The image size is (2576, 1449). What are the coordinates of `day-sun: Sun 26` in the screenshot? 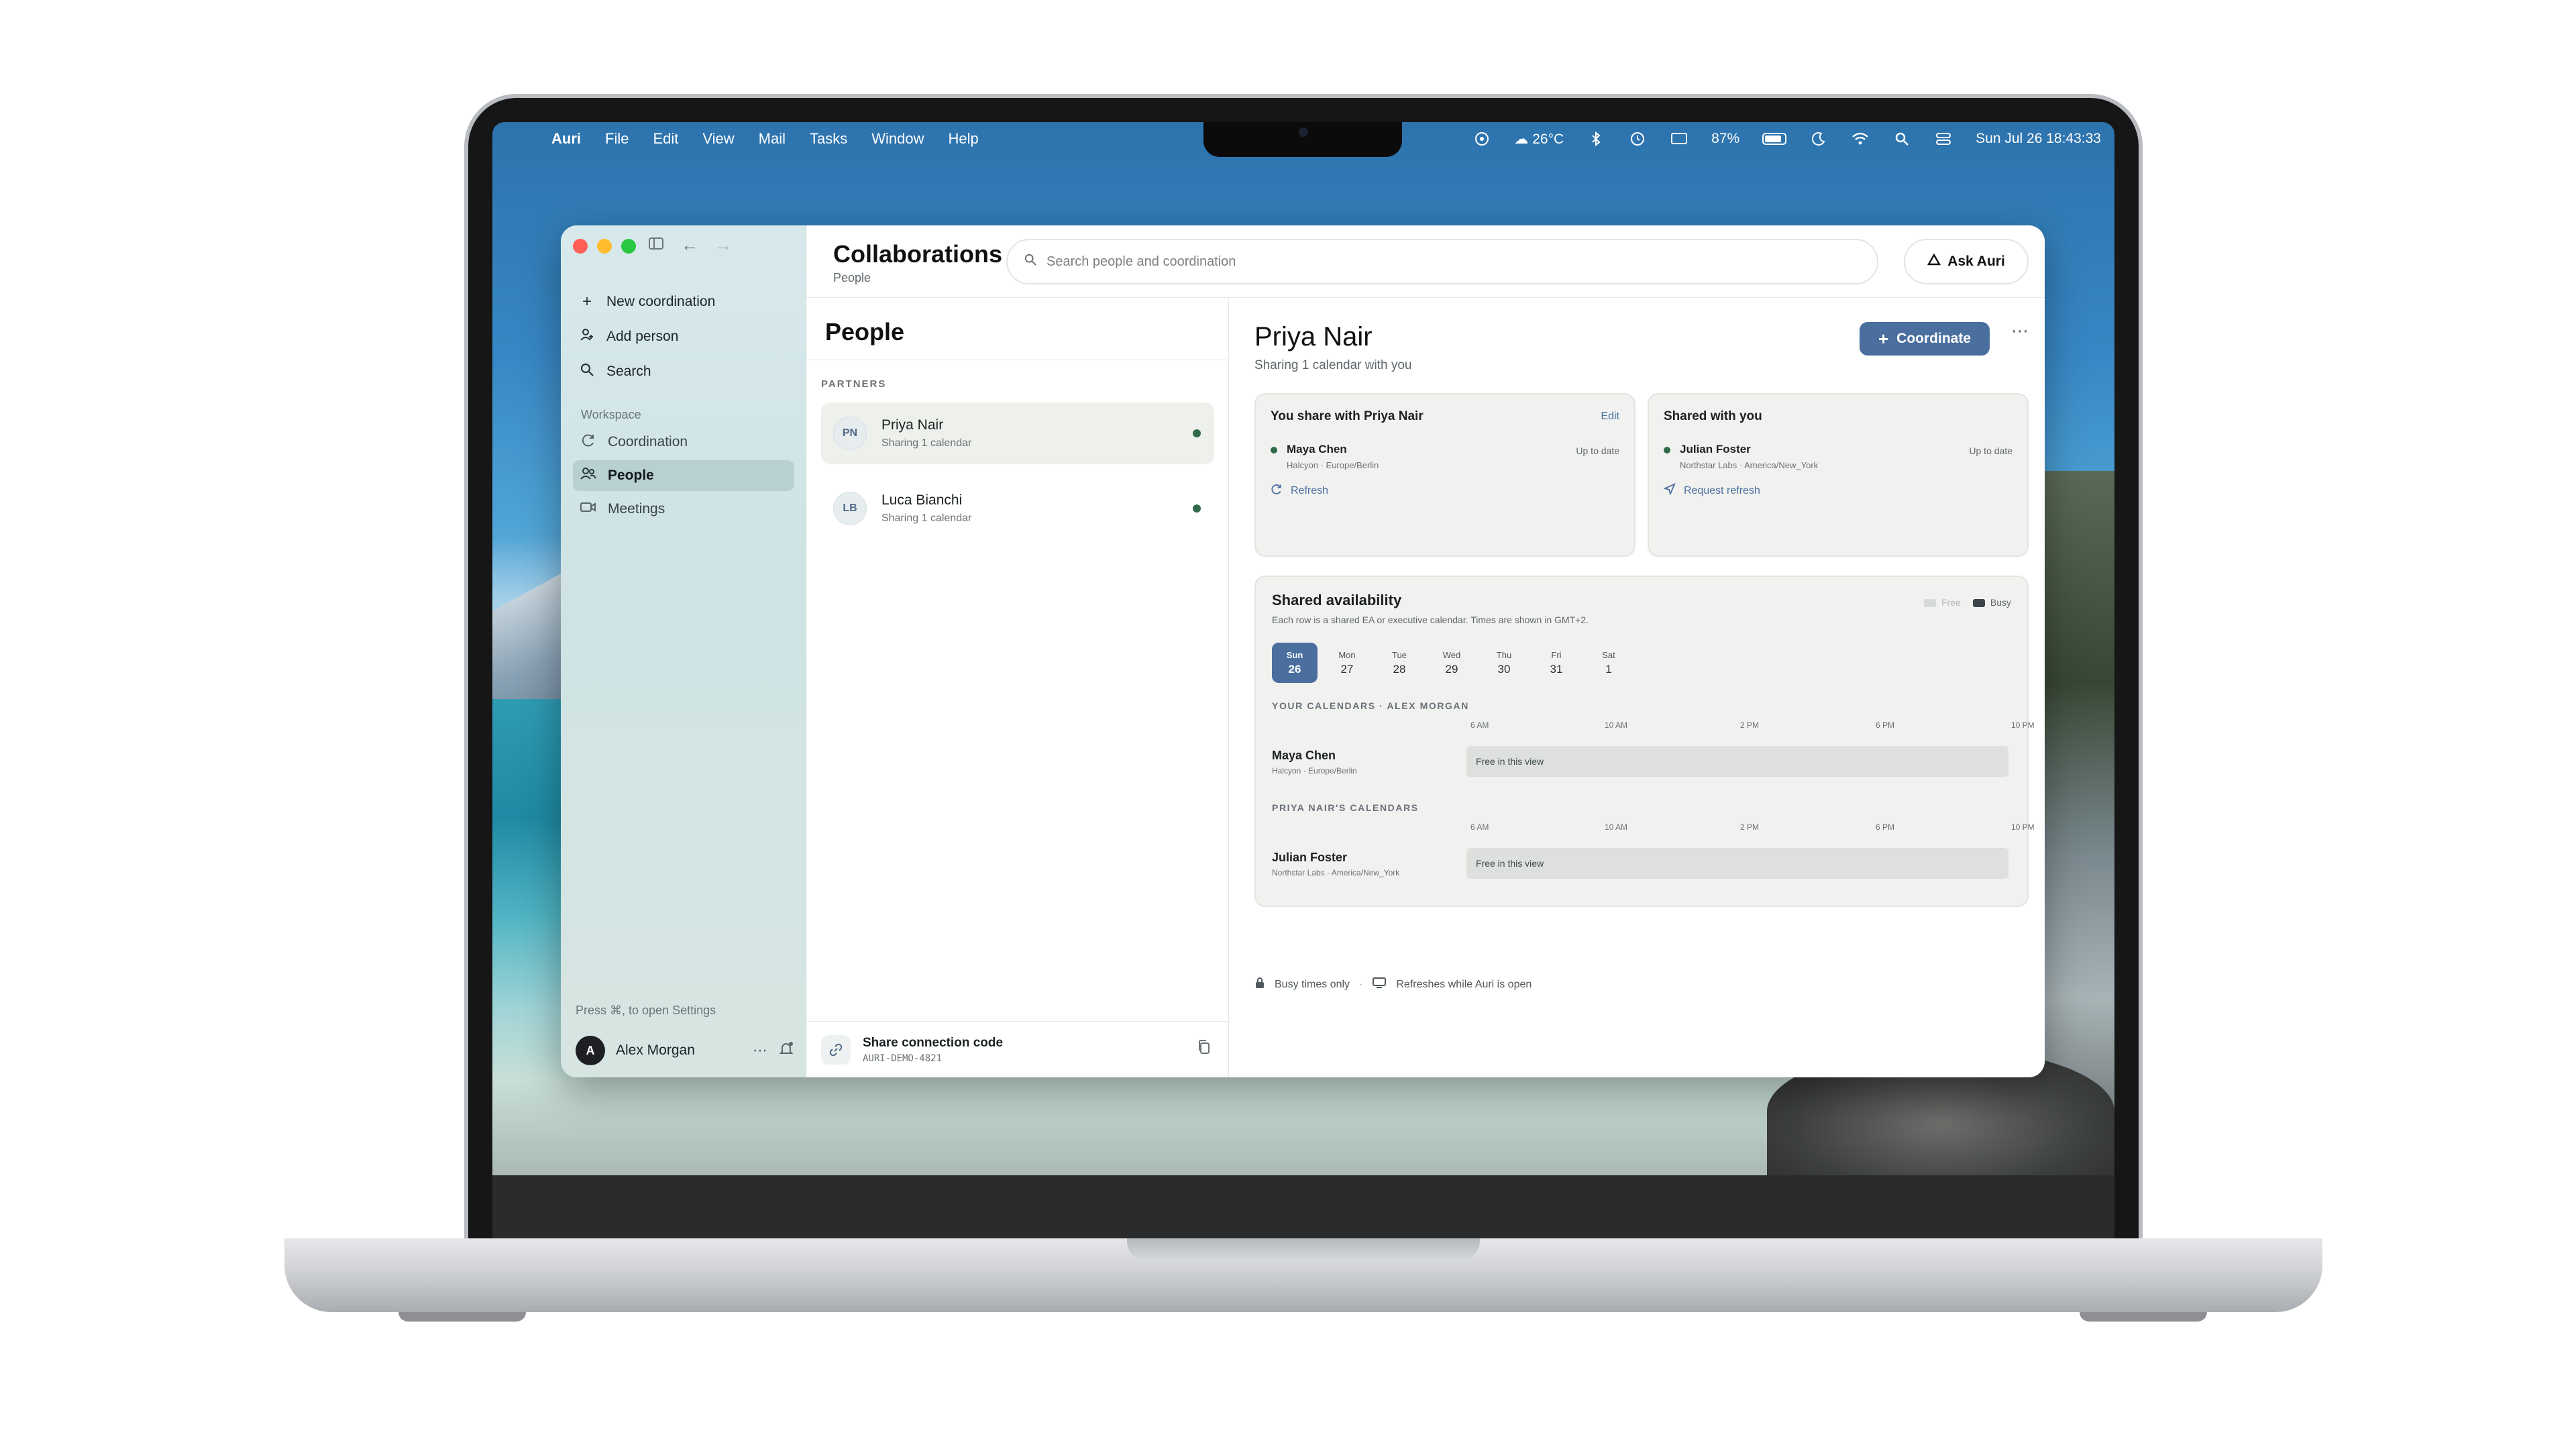 It's located at (1295, 663).